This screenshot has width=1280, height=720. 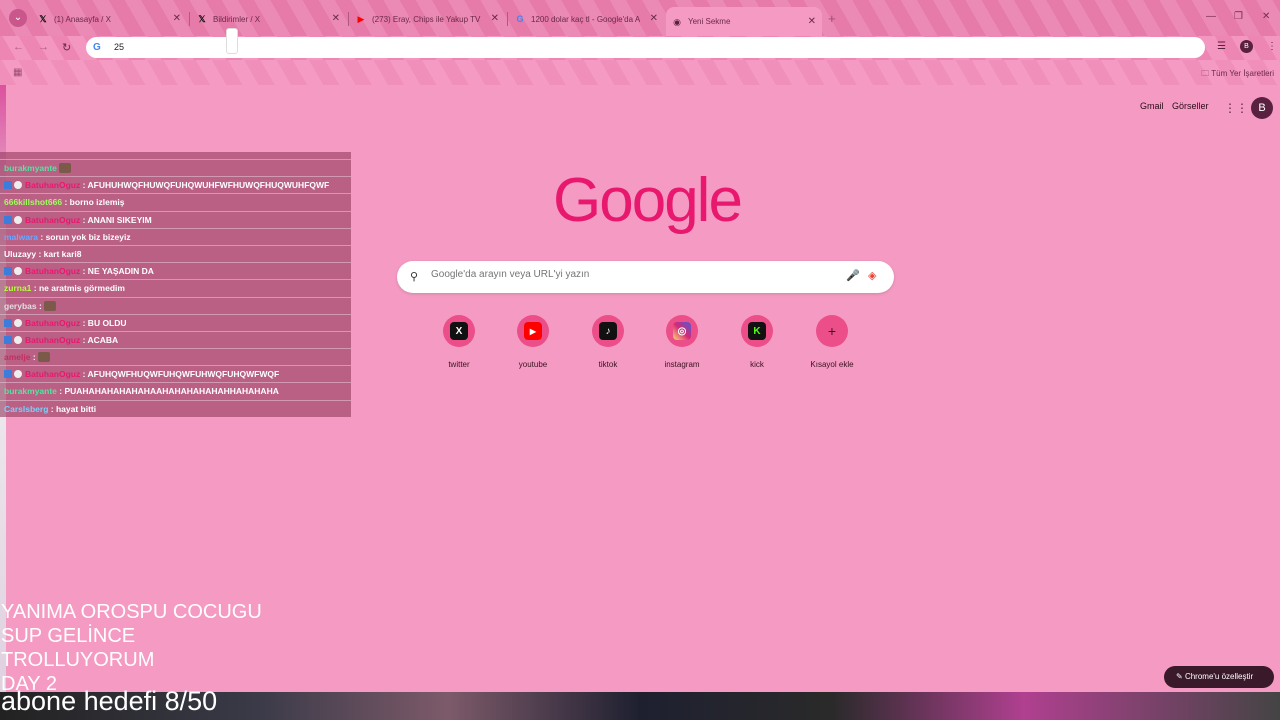 What do you see at coordinates (757, 342) in the screenshot?
I see `shortcut-kick: K kick` at bounding box center [757, 342].